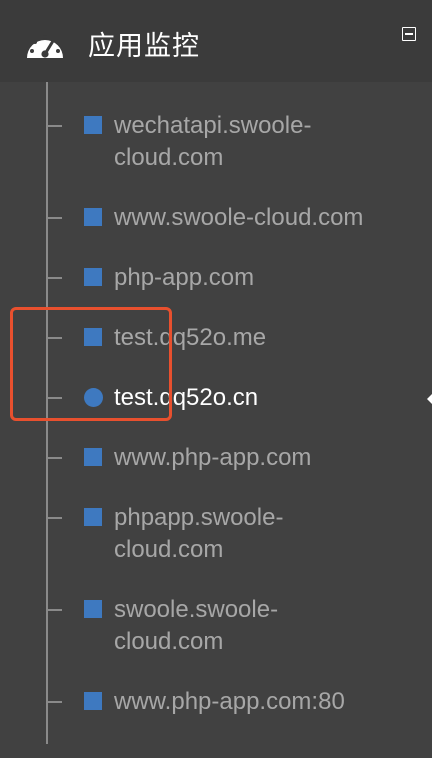  Describe the element at coordinates (409, 34) in the screenshot. I see `collapse-minus-icon` at that location.